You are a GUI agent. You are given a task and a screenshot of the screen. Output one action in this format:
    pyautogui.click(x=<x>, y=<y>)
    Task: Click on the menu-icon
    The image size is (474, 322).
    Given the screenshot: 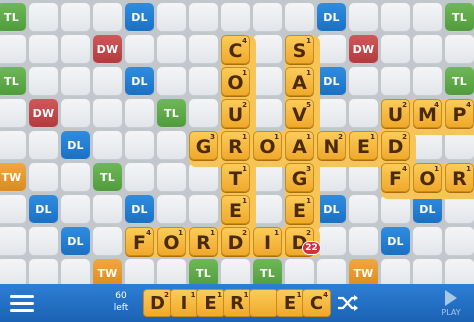 What is the action you would take?
    pyautogui.click(x=22, y=304)
    